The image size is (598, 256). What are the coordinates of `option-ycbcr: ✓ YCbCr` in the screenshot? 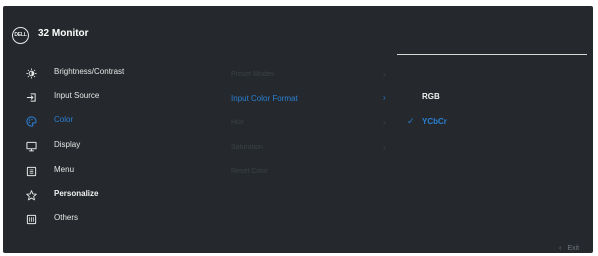 It's located at (433, 123).